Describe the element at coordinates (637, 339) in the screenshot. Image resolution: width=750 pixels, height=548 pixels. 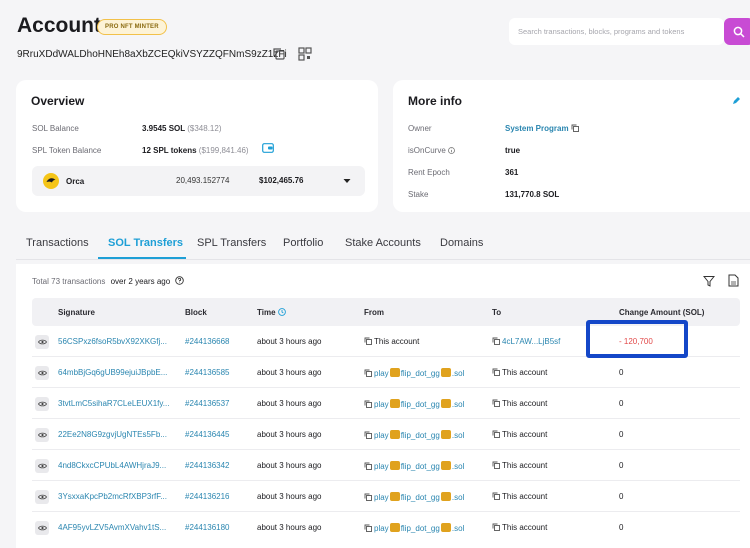
I see `annotation-highlight-box` at that location.